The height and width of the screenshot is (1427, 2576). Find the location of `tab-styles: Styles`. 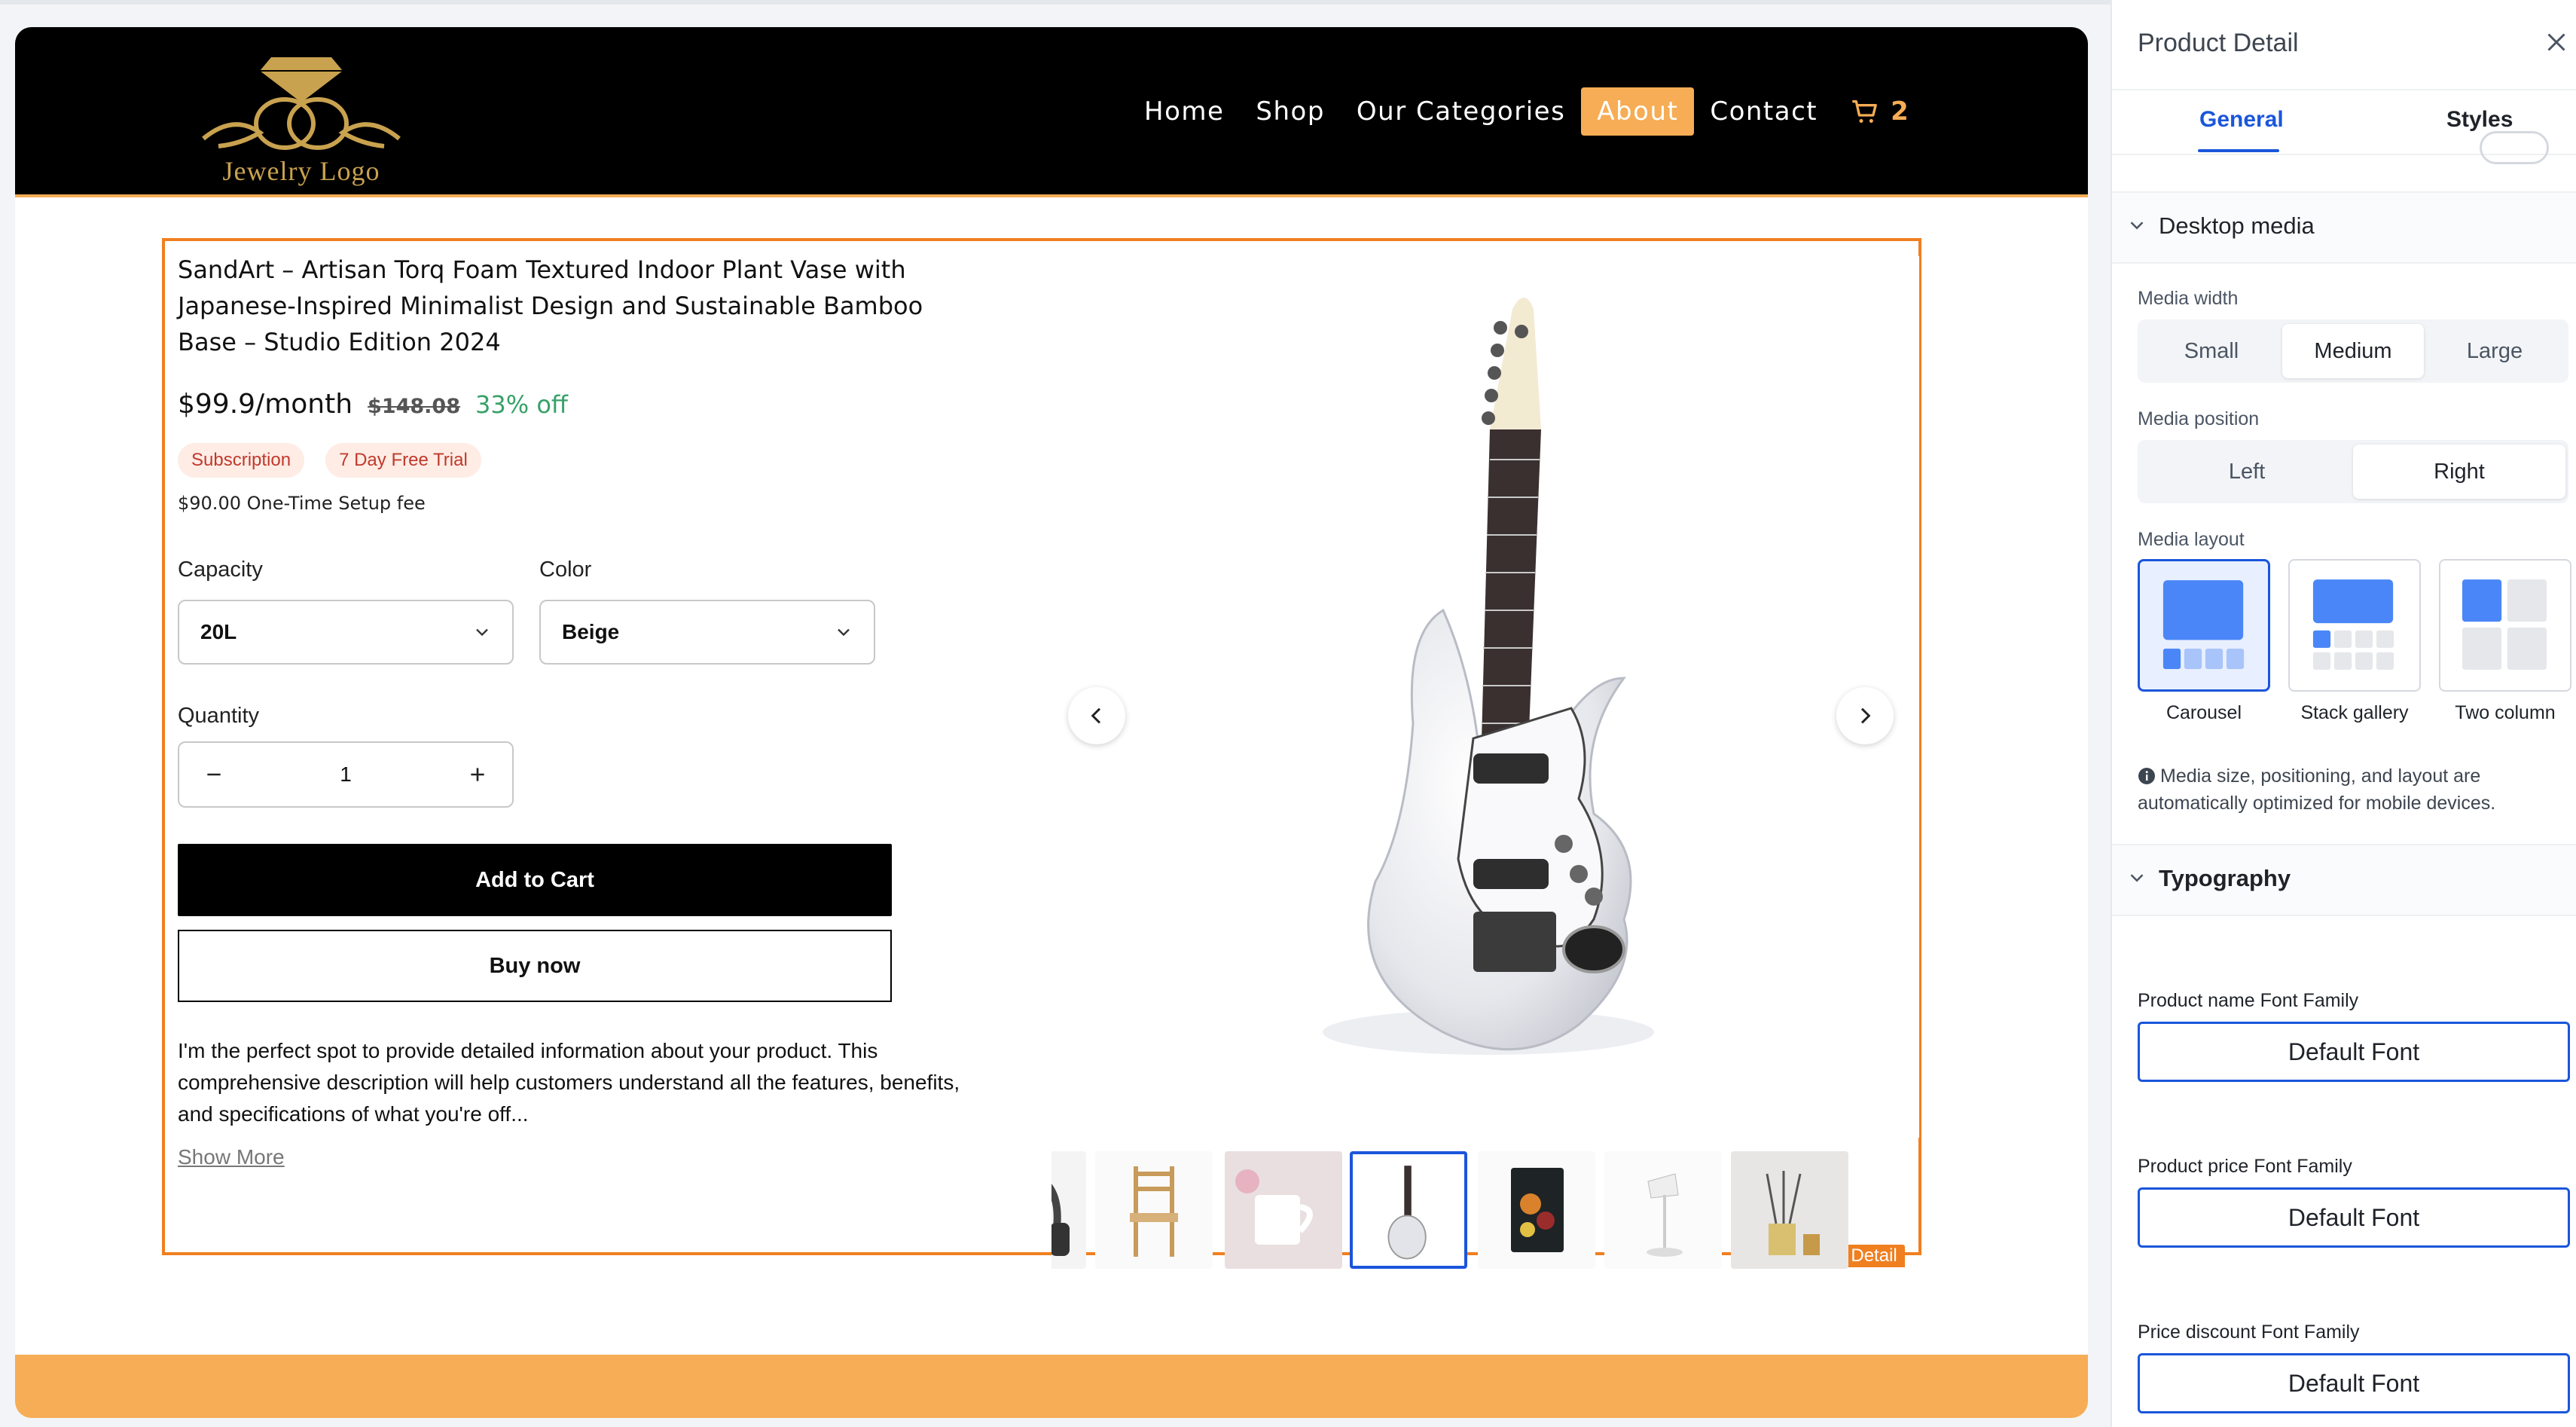

tab-styles: Styles is located at coordinates (2479, 120).